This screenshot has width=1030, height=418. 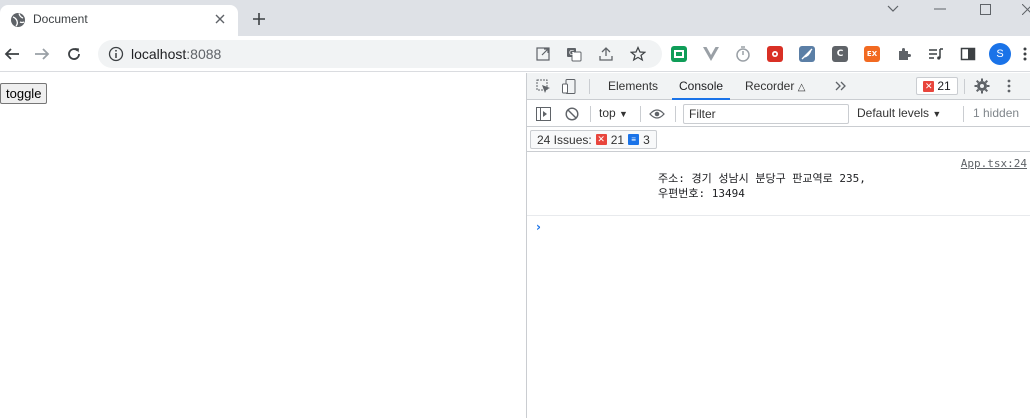 I want to click on clear-console-icon, so click(x=572, y=114).